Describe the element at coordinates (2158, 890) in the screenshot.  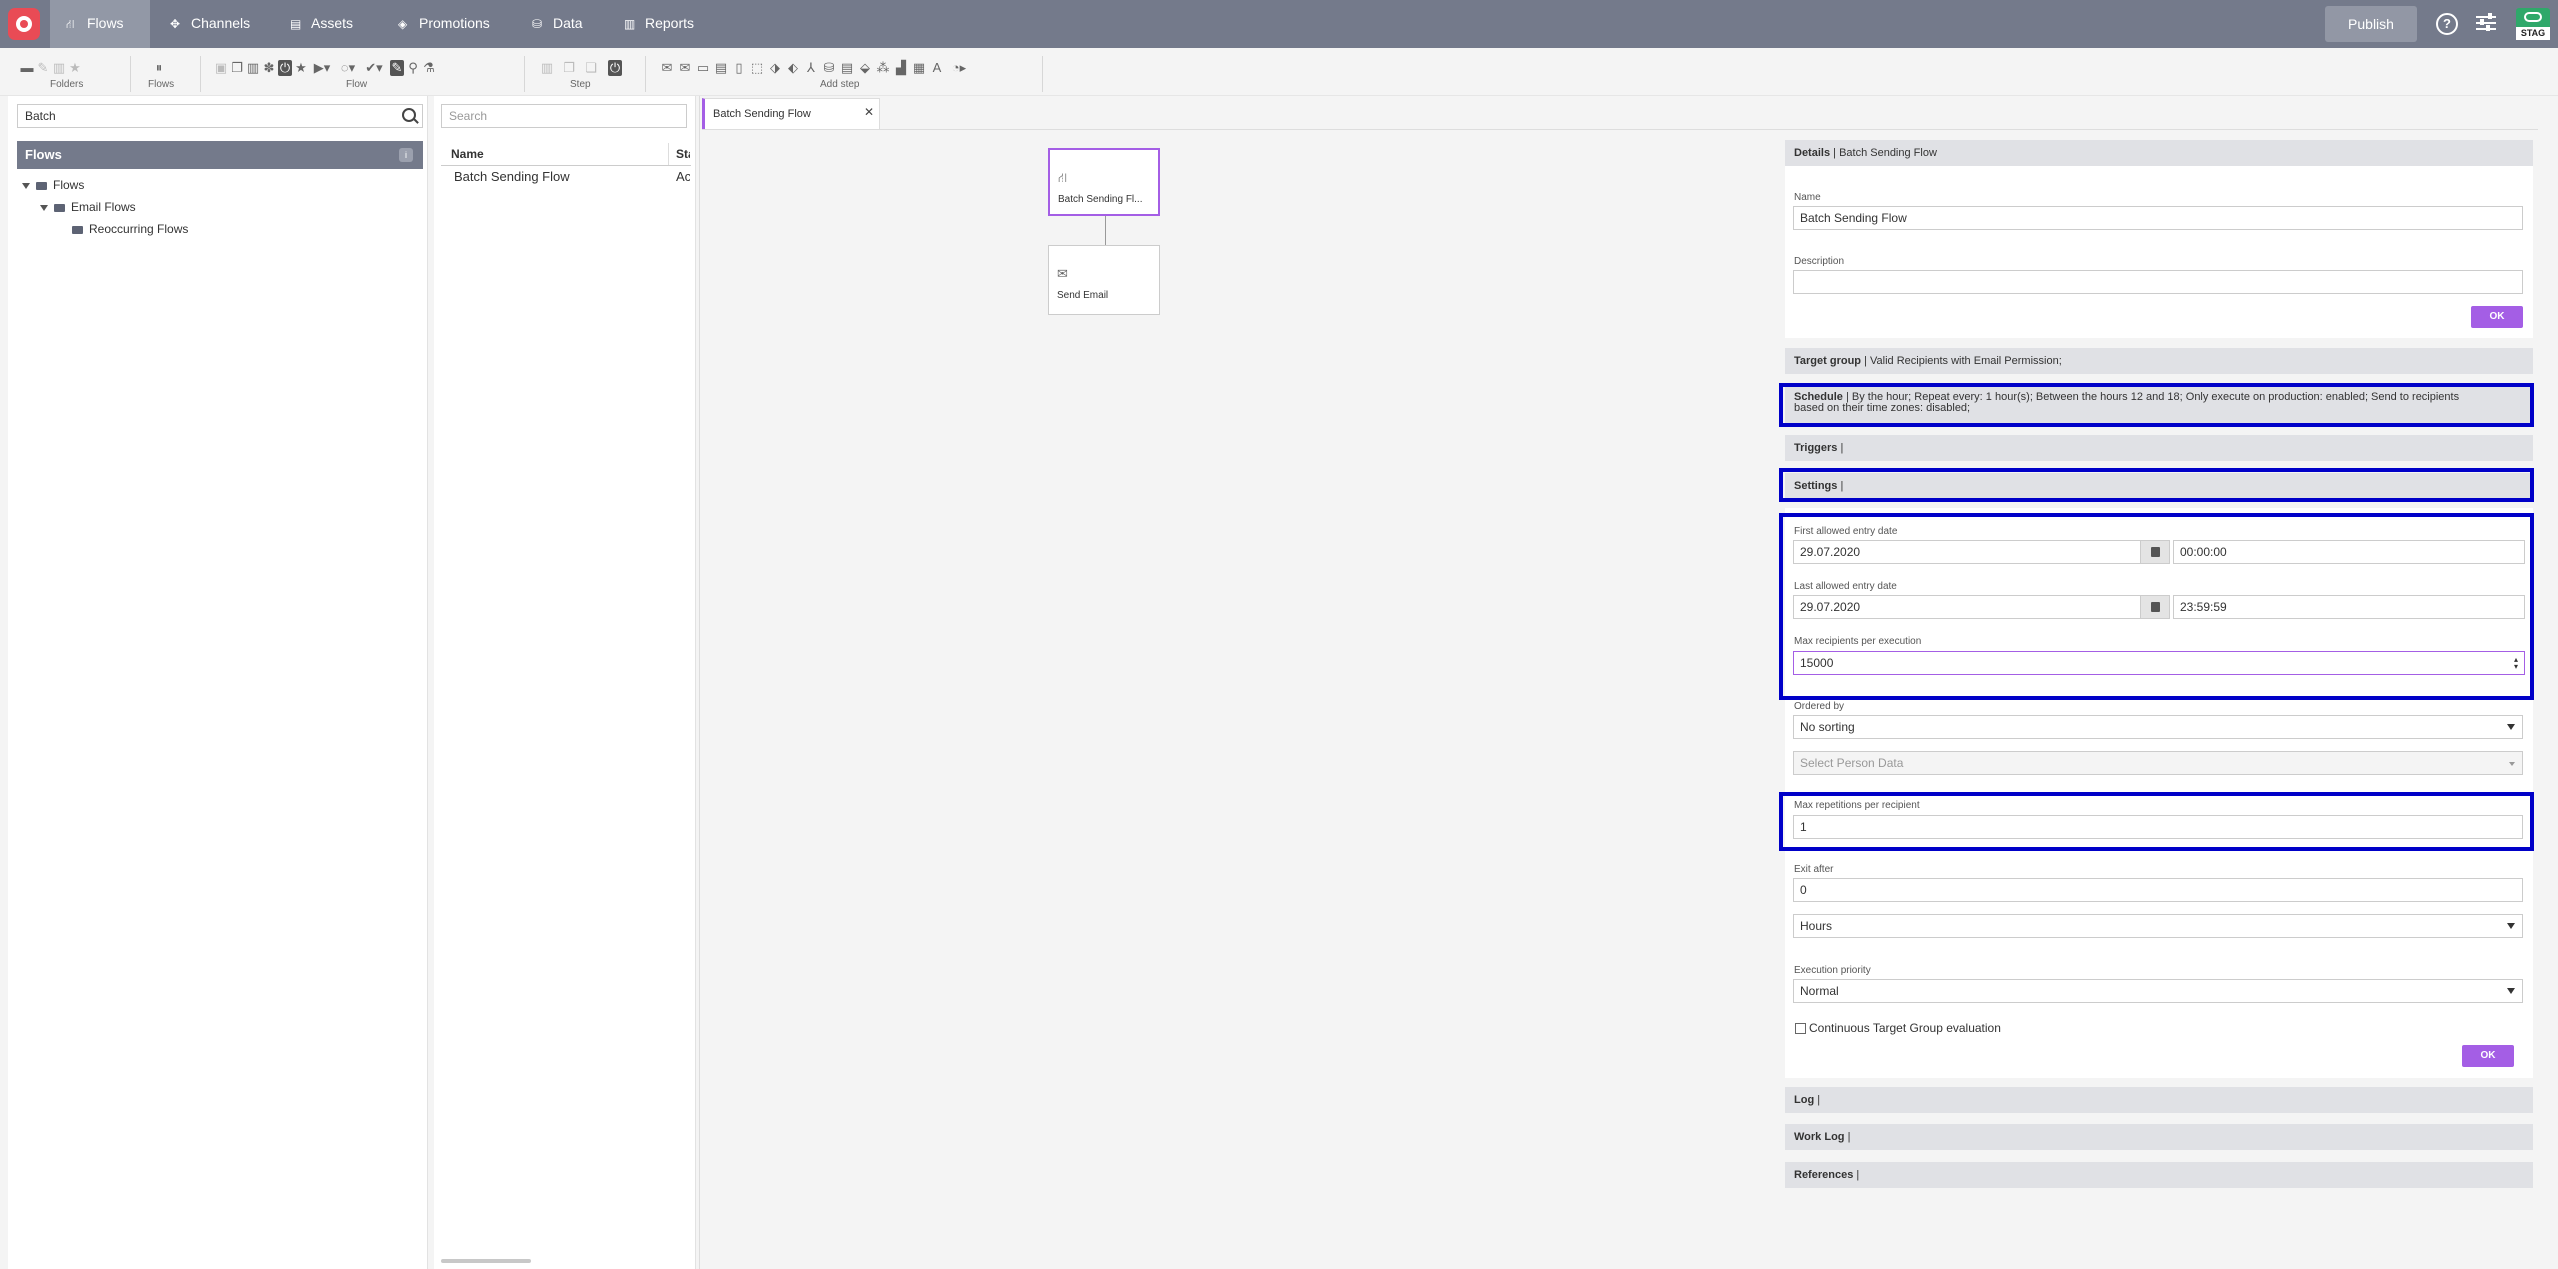
I see `exit-after-input: 0` at that location.